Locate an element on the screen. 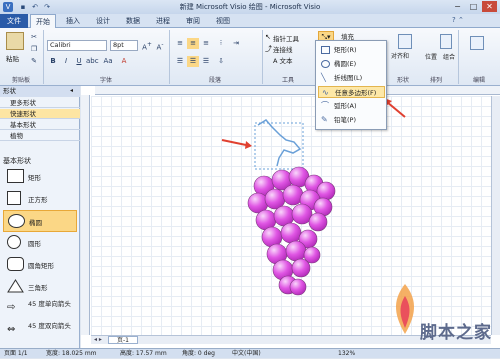  sidebar-item-basic-shapes: 基本形状 is located at coordinates (40, 125).